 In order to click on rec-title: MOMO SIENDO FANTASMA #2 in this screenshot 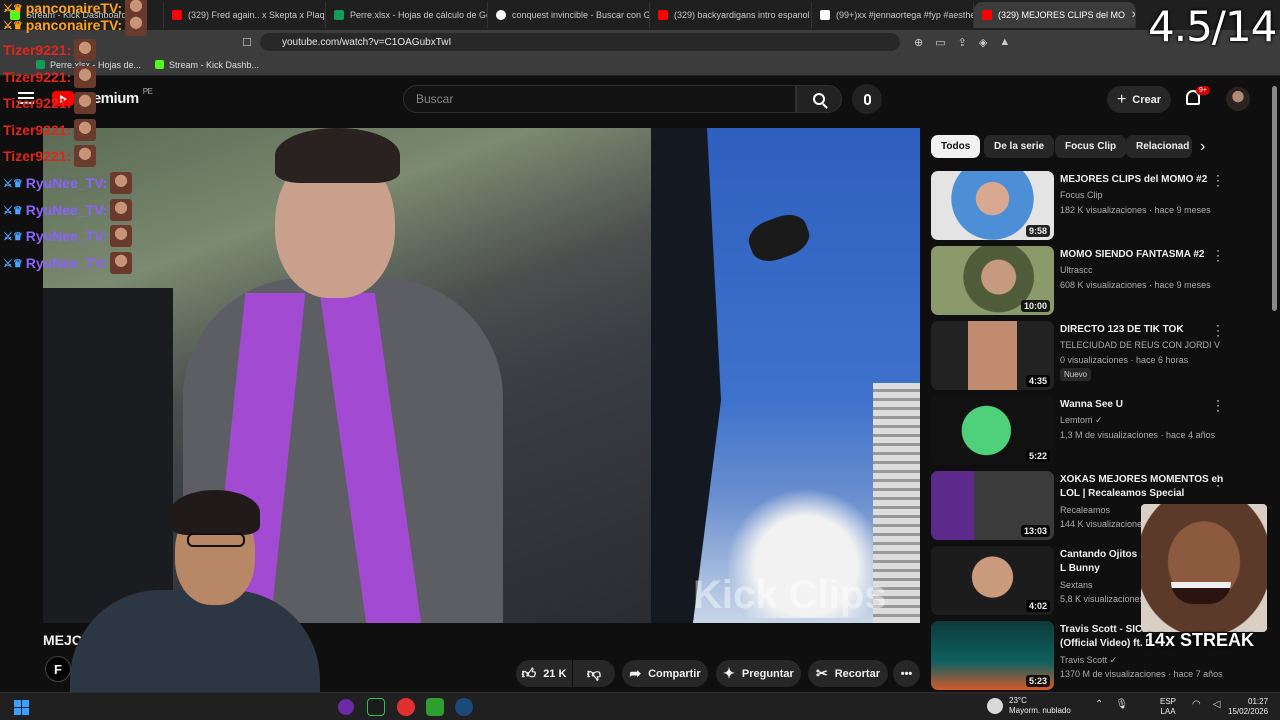, I will do `click(1145, 255)`.